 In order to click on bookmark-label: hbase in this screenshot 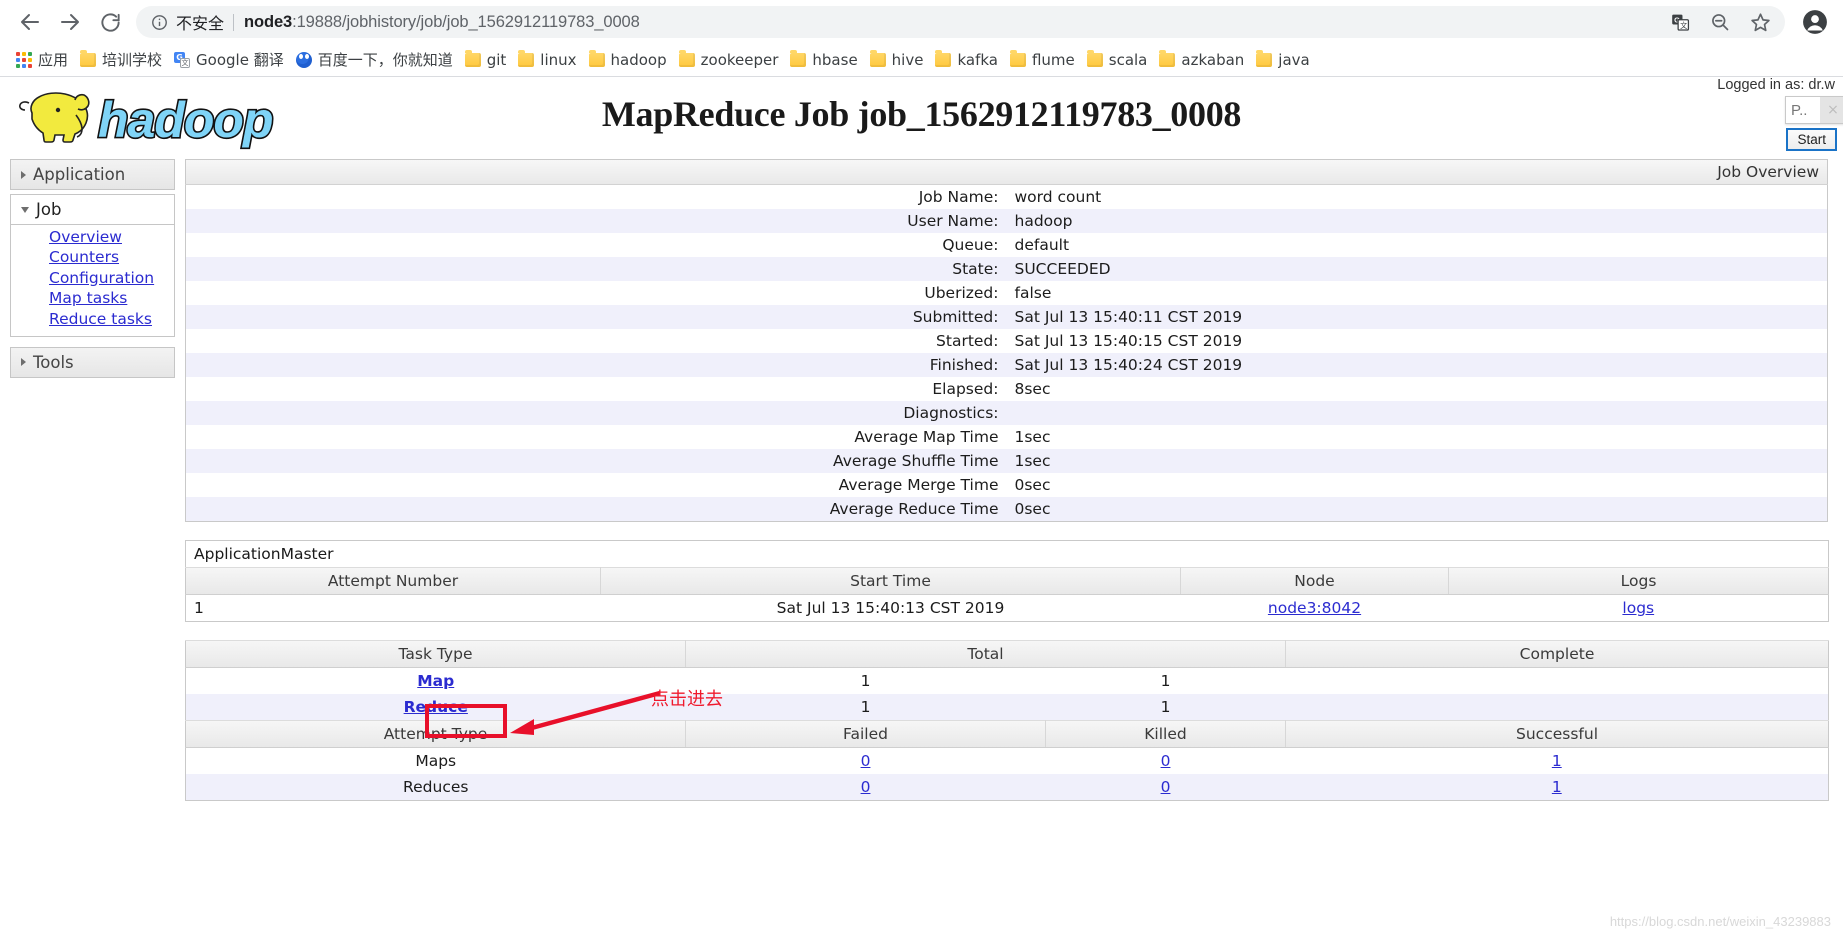, I will do `click(835, 59)`.